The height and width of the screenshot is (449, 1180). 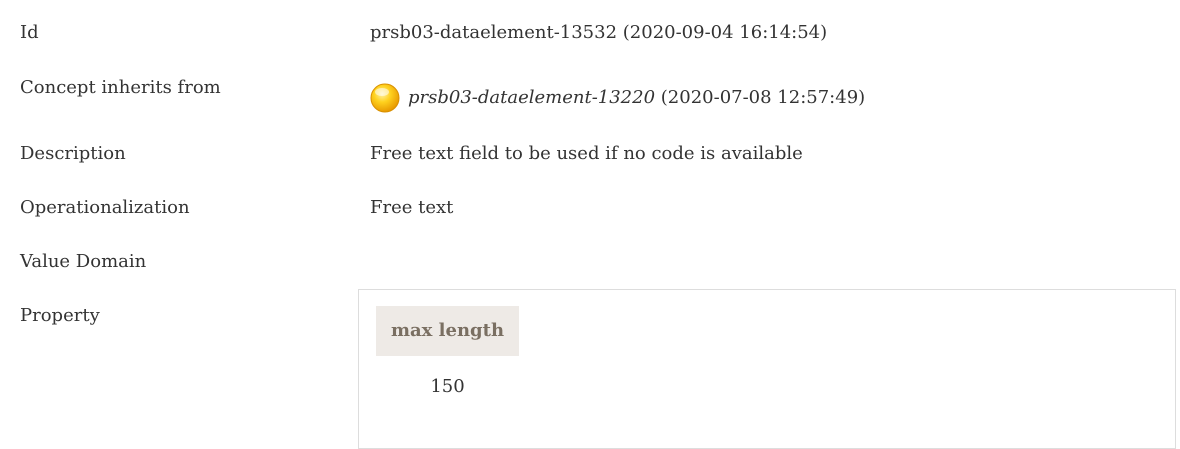 What do you see at coordinates (60, 315) in the screenshot?
I see `property-label: Property` at bounding box center [60, 315].